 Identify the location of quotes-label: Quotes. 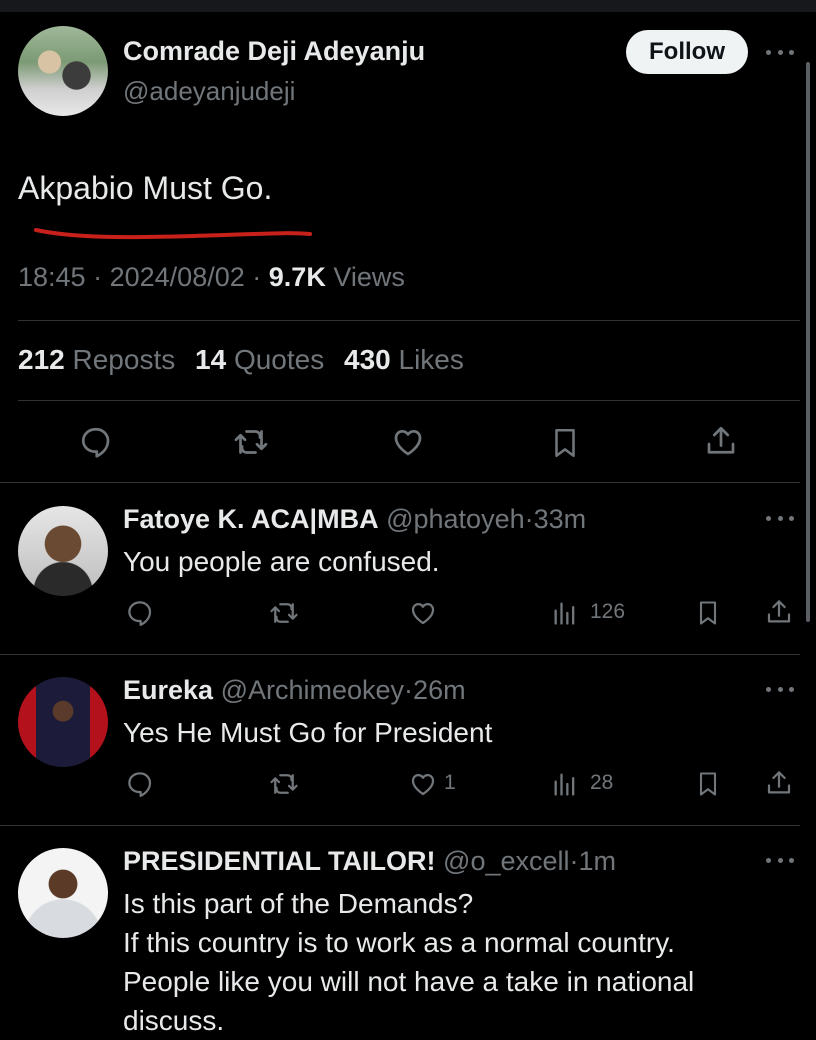
(279, 359).